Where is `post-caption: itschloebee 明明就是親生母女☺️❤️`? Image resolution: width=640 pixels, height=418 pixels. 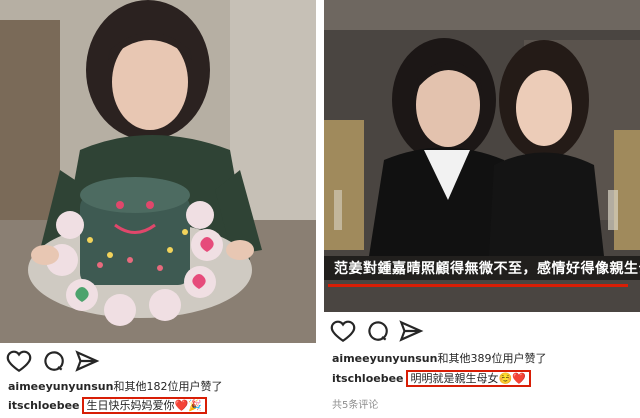 post-caption: itschloebee 明明就是親生母女☺️❤️ is located at coordinates (431, 378).